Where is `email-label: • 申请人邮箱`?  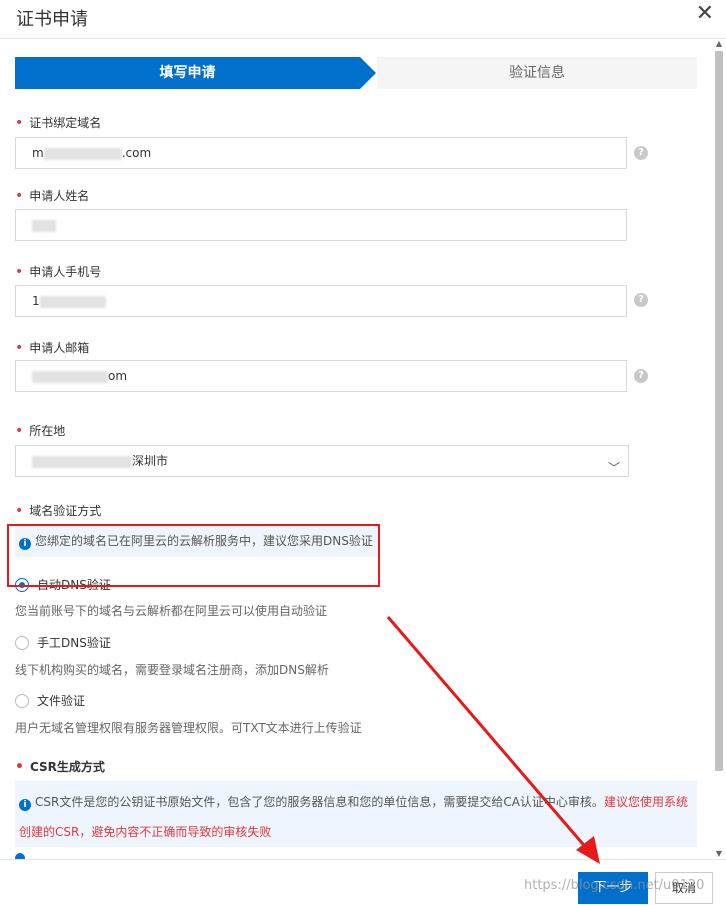
email-label: • 申请人邮箱 is located at coordinates (52, 348).